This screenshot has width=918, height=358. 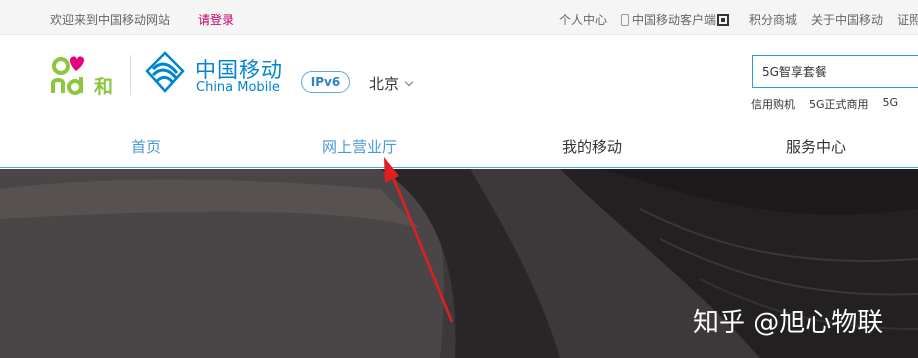 I want to click on hot-search-words: 信用购机 5G正式商用 5G, so click(x=831, y=104).